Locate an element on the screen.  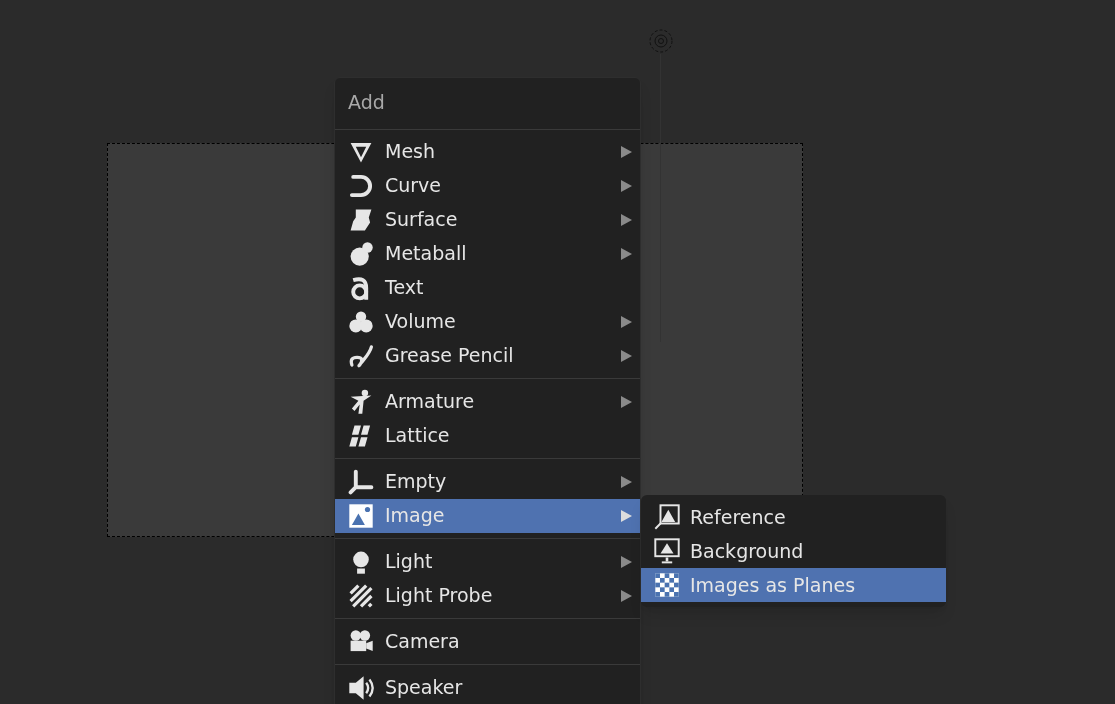
menu-item-label: Background is located at coordinates (747, 551).